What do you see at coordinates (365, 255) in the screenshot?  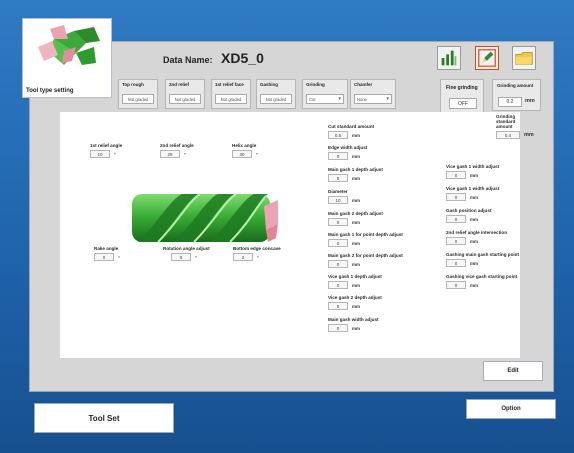 I see `main-gash-2-point-depth-adjust-label: Main gash 2 for point depth adjust` at bounding box center [365, 255].